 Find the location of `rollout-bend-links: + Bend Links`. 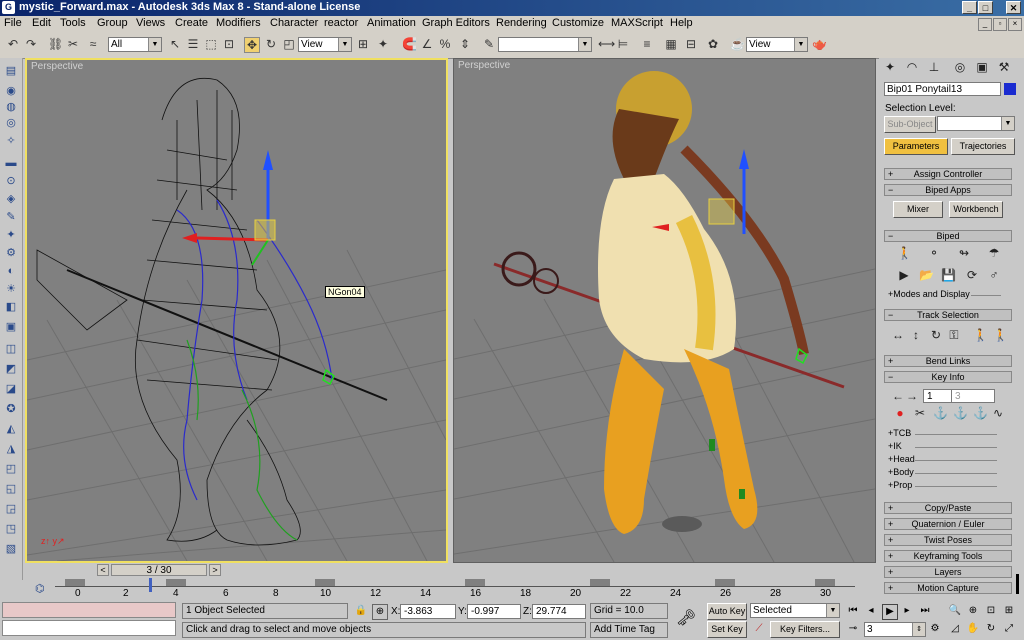

rollout-bend-links: + Bend Links is located at coordinates (948, 361).